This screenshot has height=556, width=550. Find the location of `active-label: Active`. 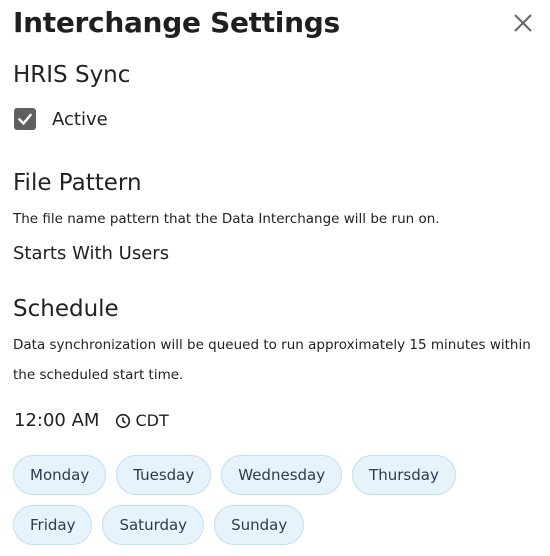

active-label: Active is located at coordinates (80, 119).